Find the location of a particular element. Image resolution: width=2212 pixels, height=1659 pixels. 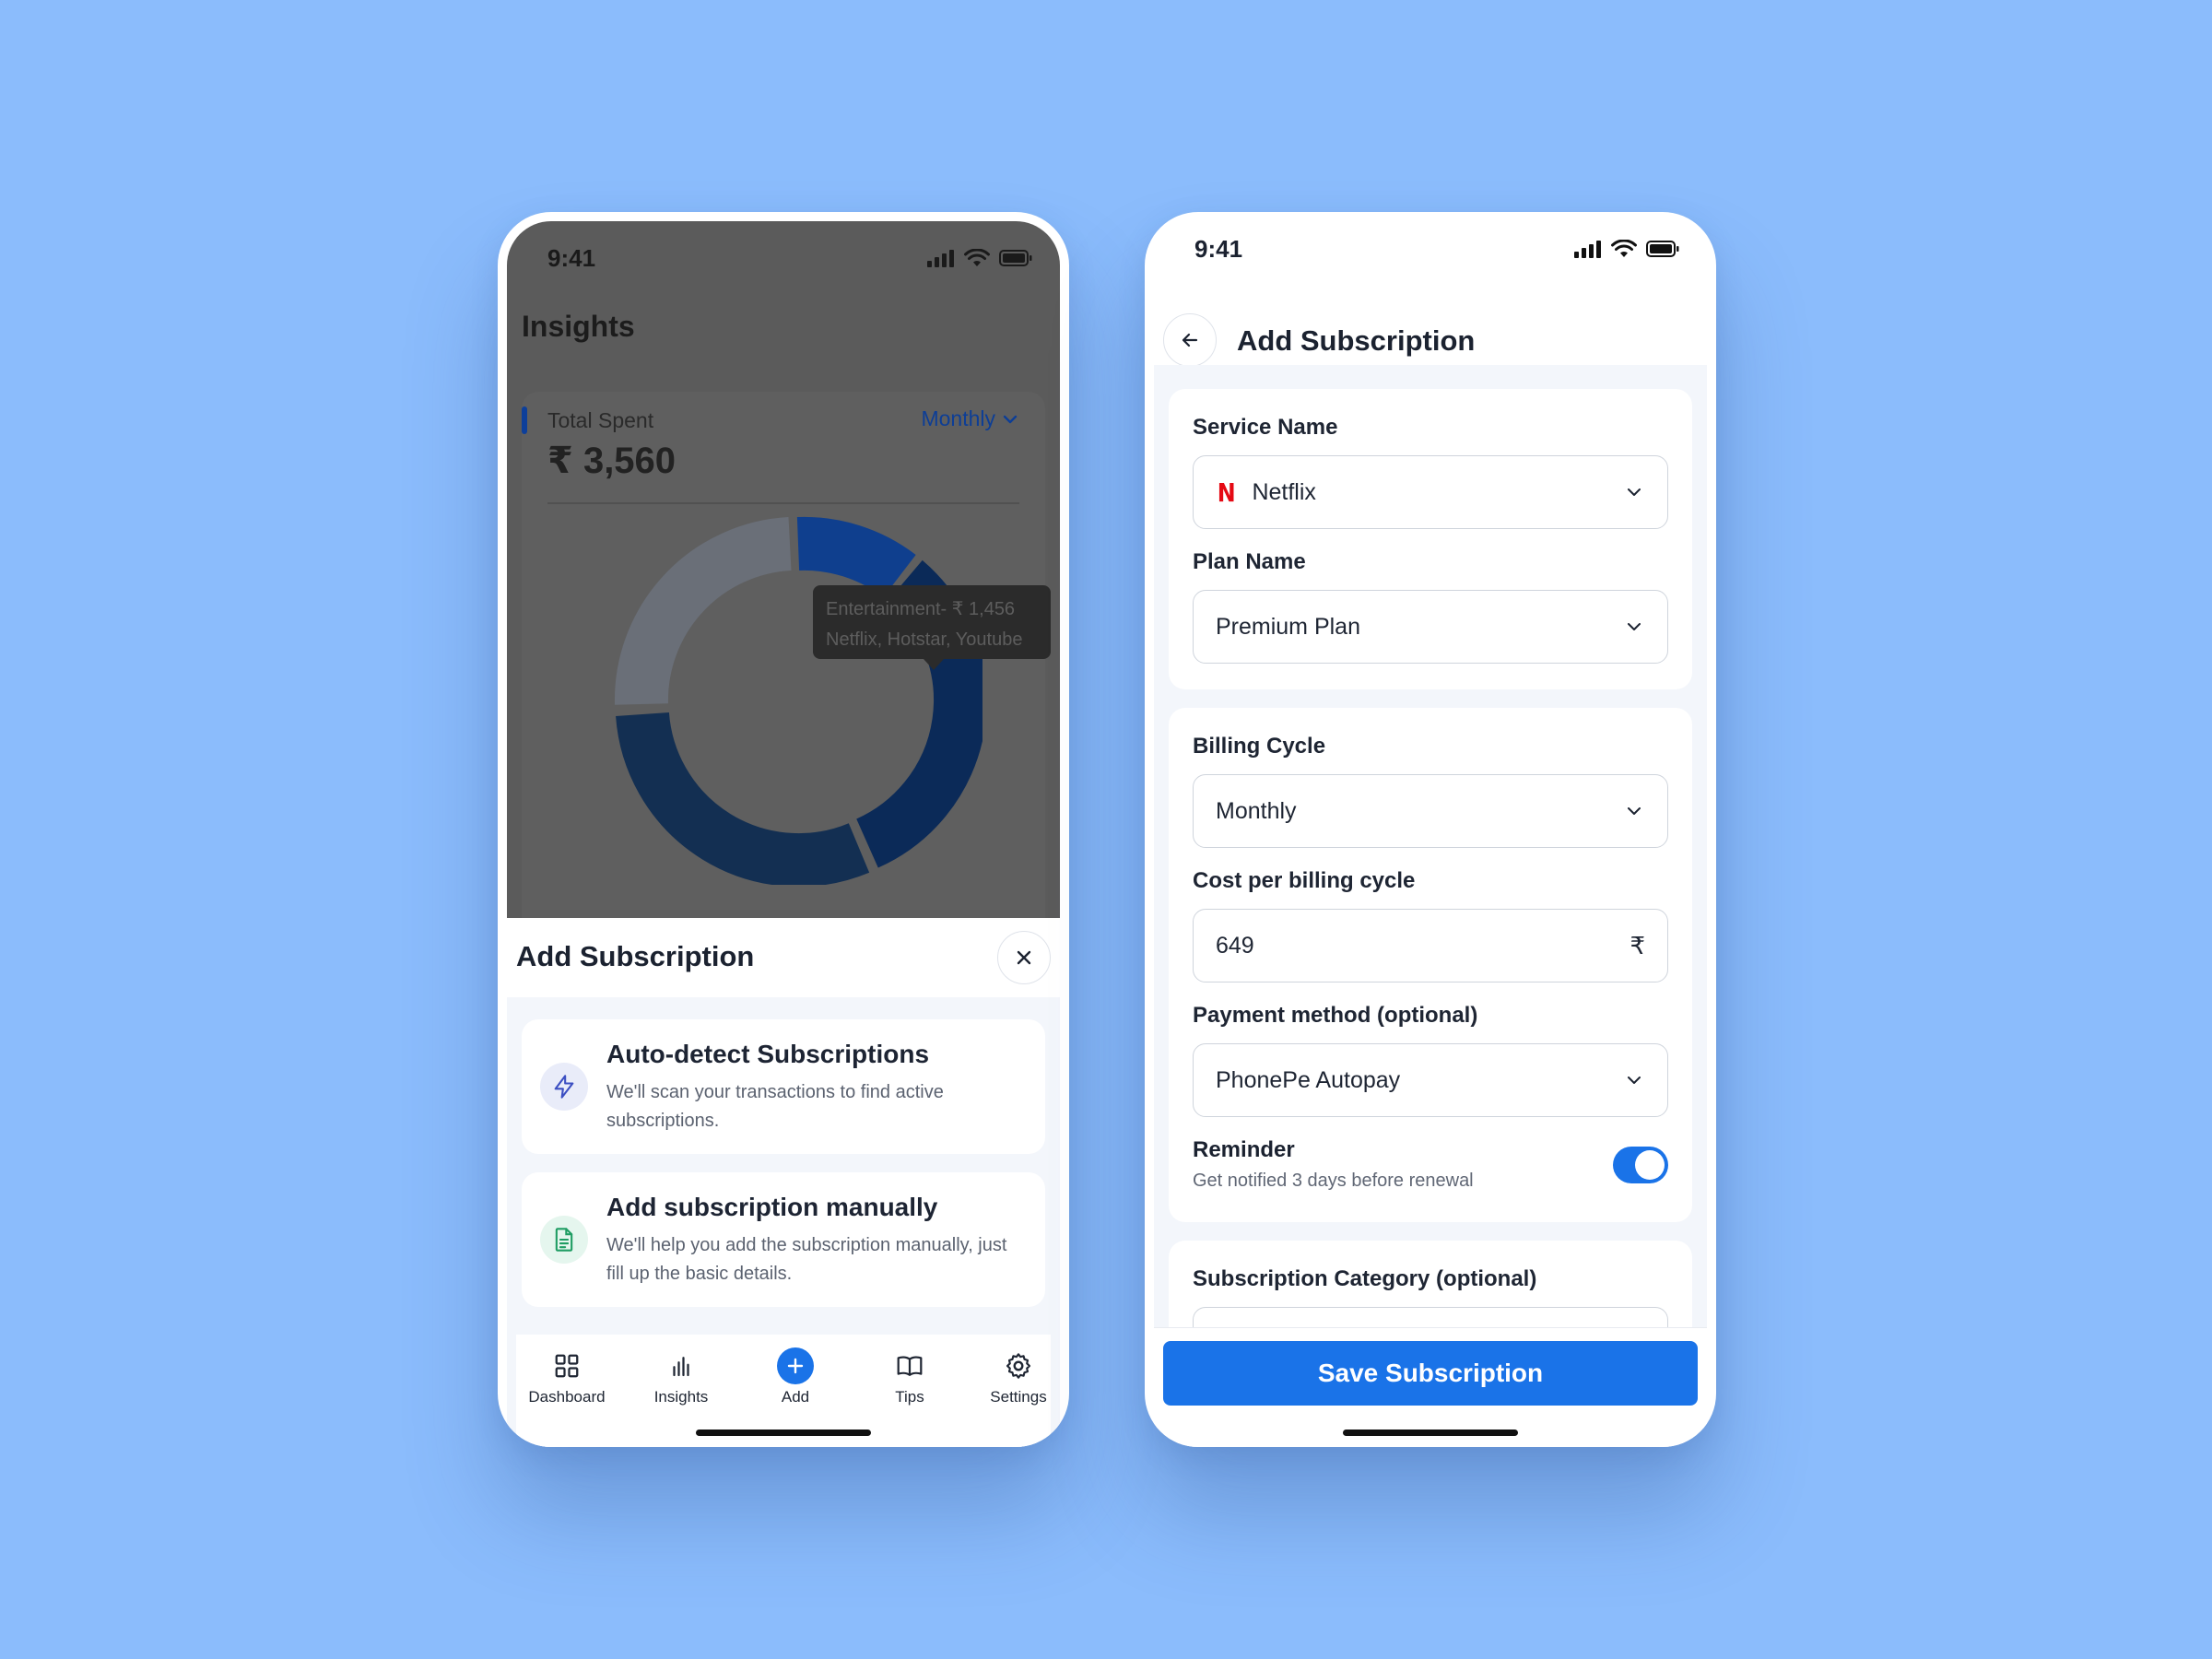

nav-dashboard: Dashboard is located at coordinates (567, 1376).